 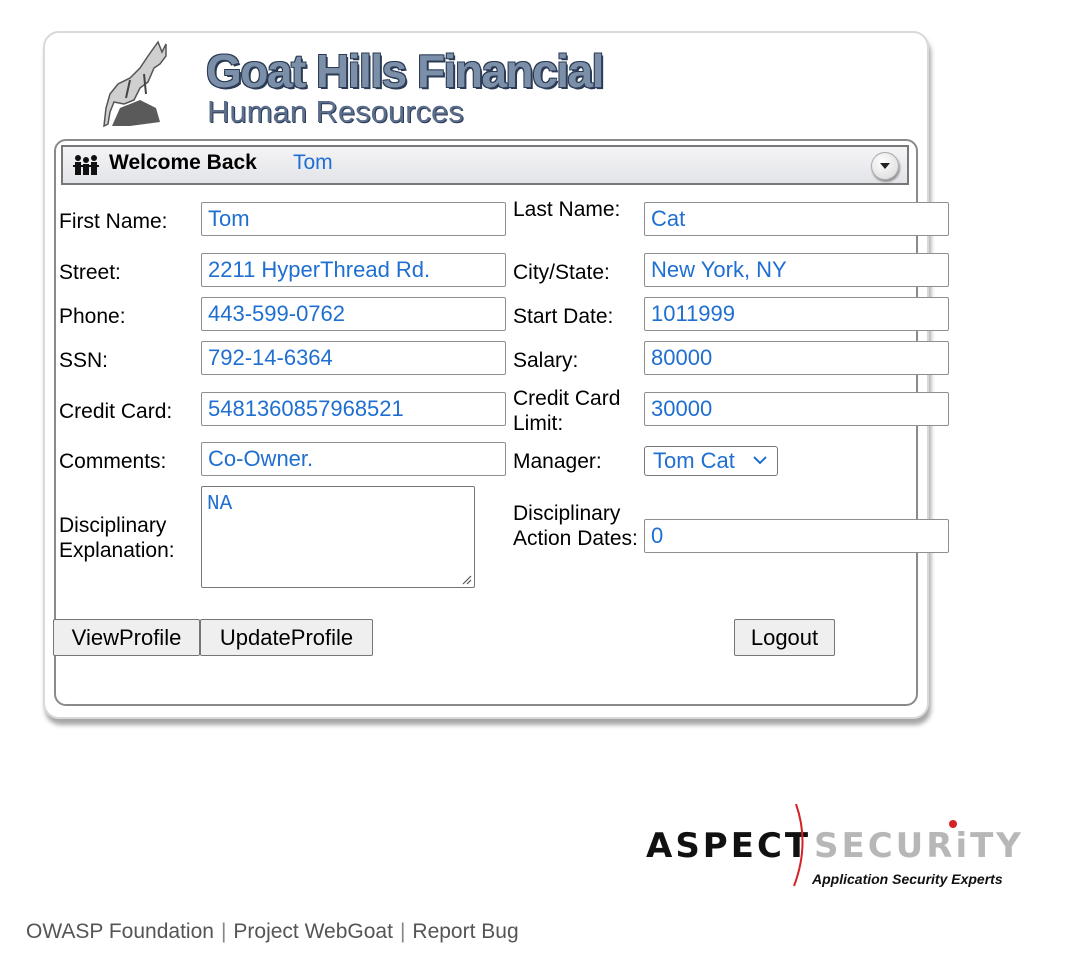 What do you see at coordinates (86, 165) in the screenshot?
I see `people-icon` at bounding box center [86, 165].